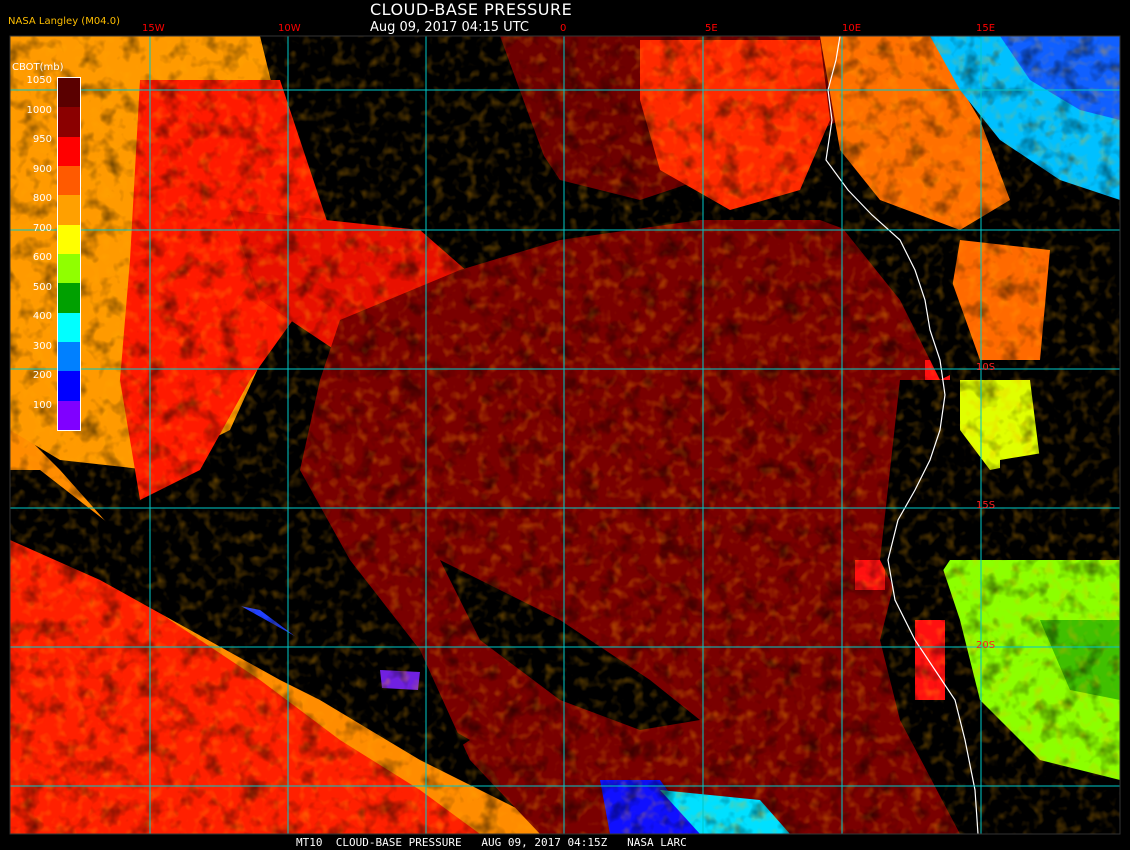 This screenshot has height=850, width=1130. I want to click on legend-tick-label: 200, so click(42, 375).